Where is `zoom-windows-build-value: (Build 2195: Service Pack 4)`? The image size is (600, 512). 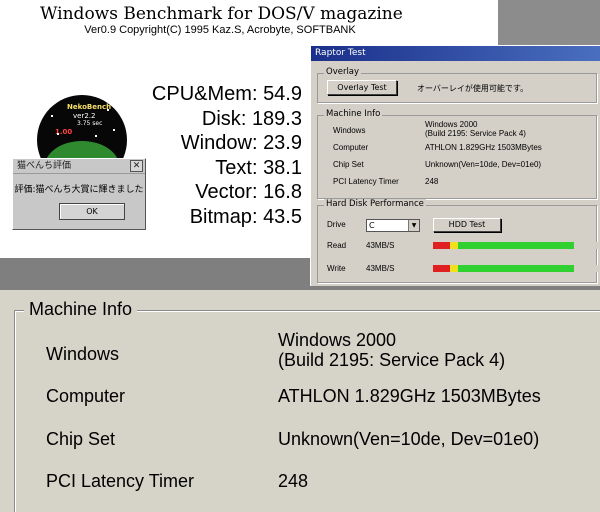
zoom-windows-build-value: (Build 2195: Service Pack 4) is located at coordinates (392, 360).